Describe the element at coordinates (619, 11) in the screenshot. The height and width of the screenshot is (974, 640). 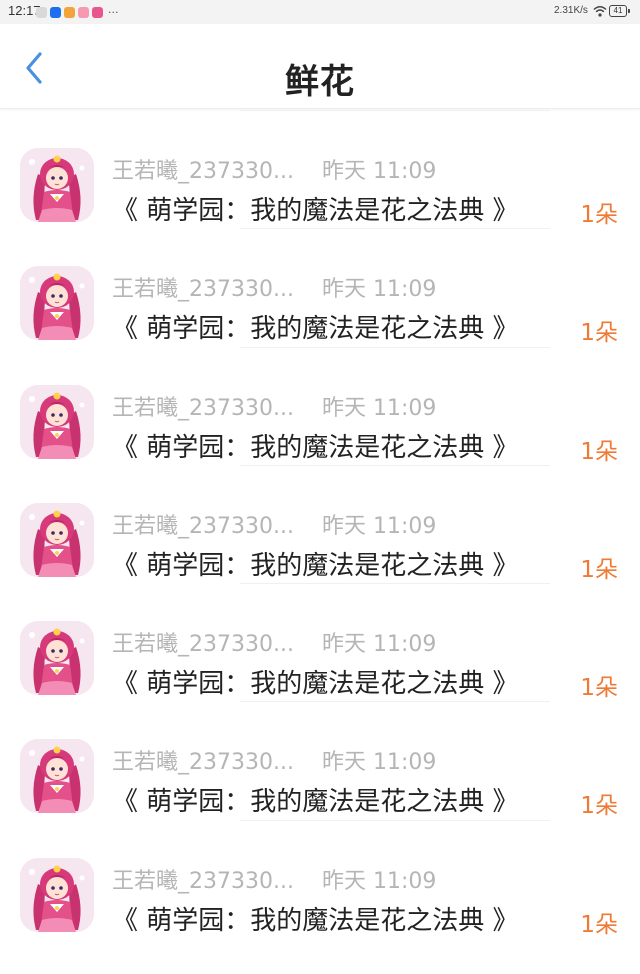
I see `battery-icon: 41` at that location.